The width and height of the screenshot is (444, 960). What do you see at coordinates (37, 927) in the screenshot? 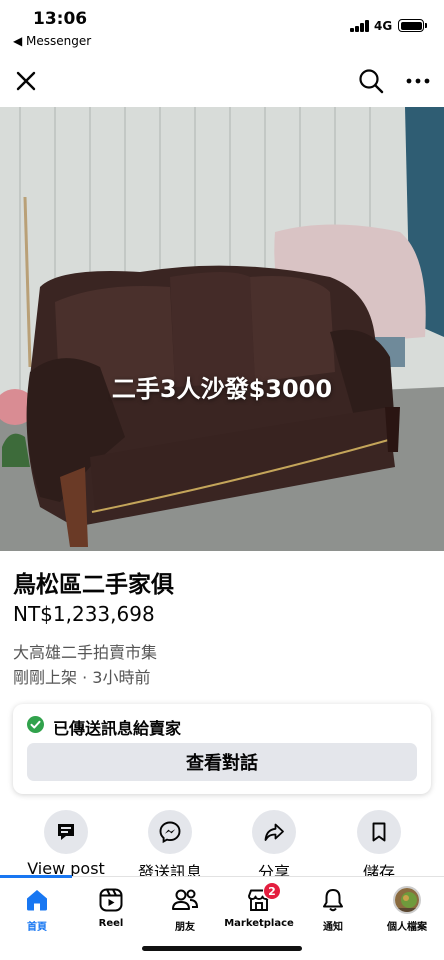
I see `tab-home-label: 首頁` at bounding box center [37, 927].